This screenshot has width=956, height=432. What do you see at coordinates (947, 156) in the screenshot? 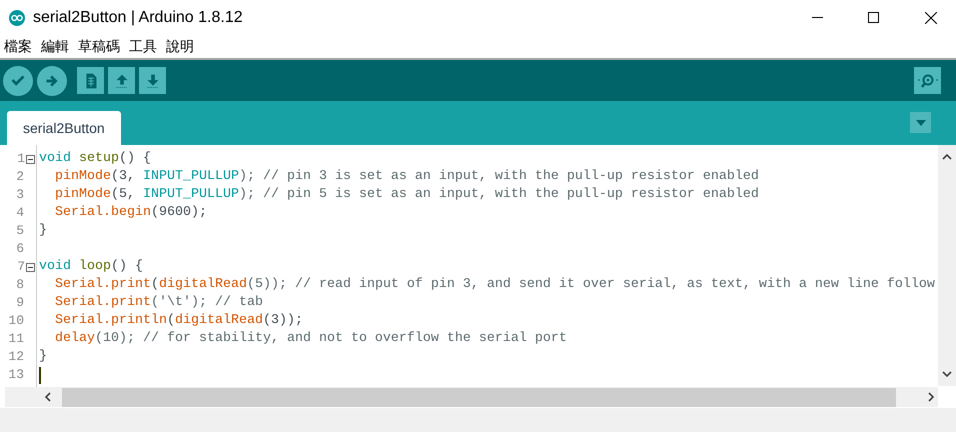
I see `scroll-up-icon` at bounding box center [947, 156].